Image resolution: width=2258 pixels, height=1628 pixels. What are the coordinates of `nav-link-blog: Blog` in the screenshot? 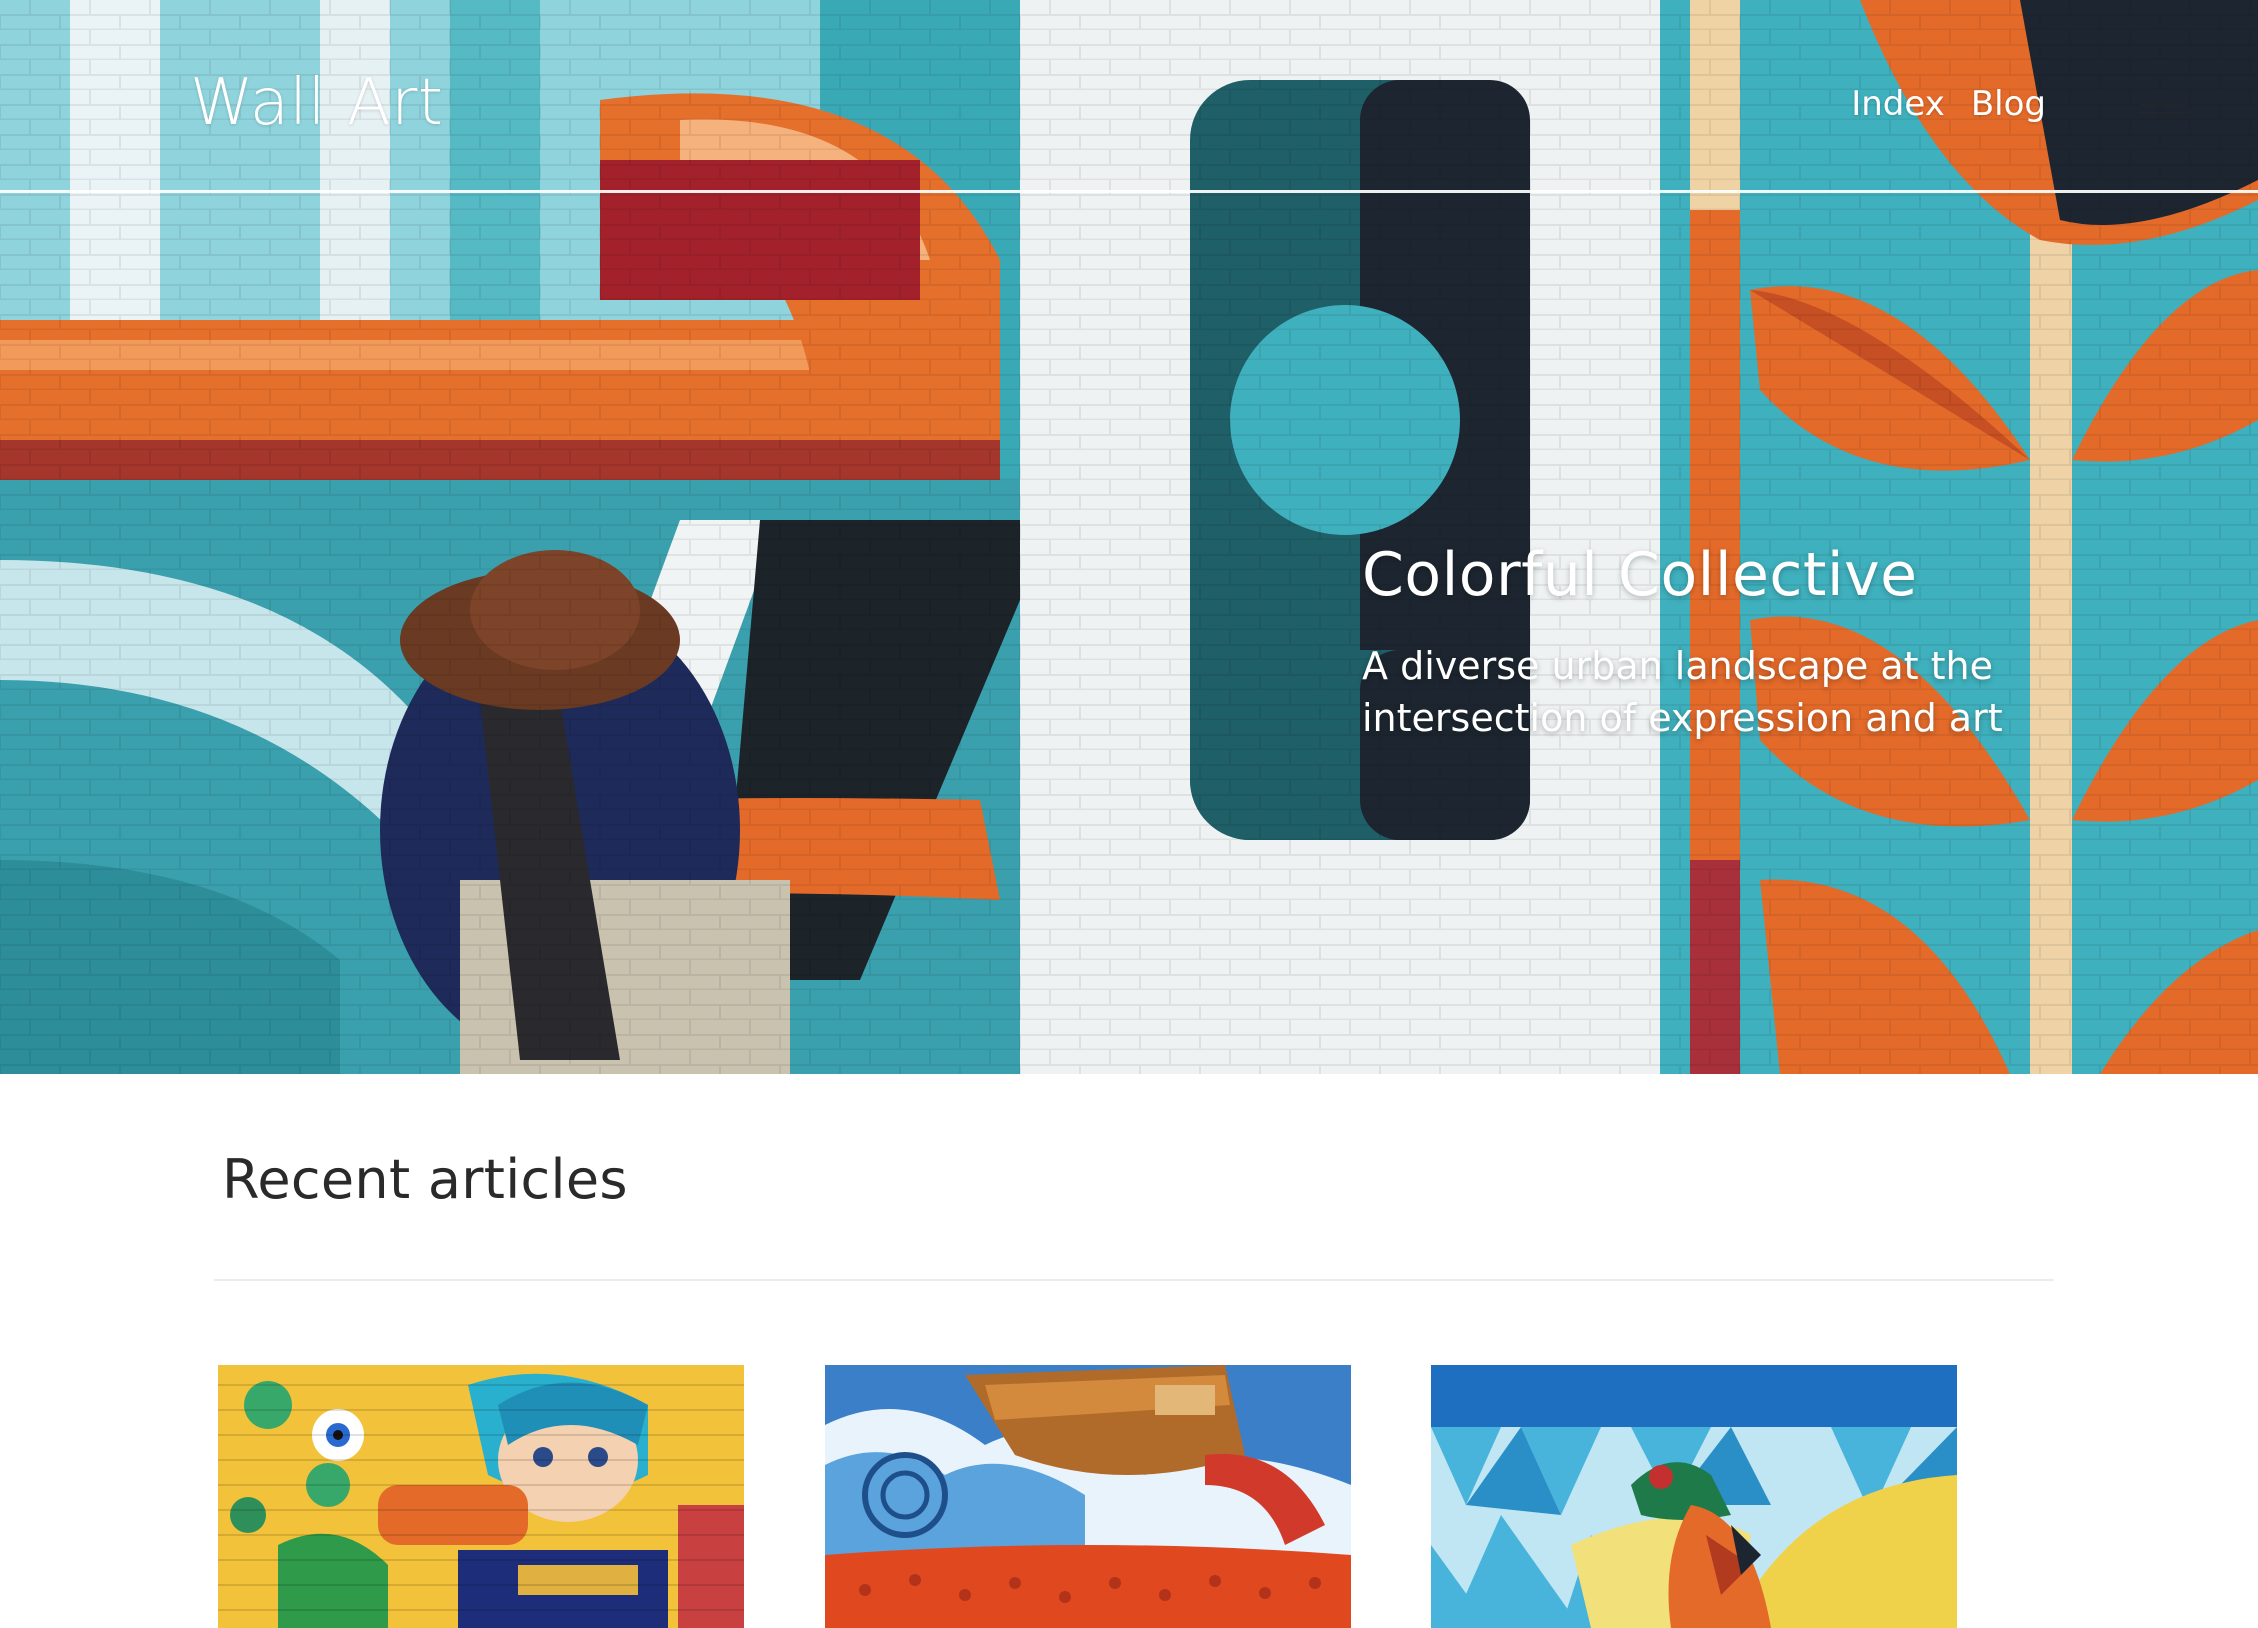 It's located at (2008, 104).